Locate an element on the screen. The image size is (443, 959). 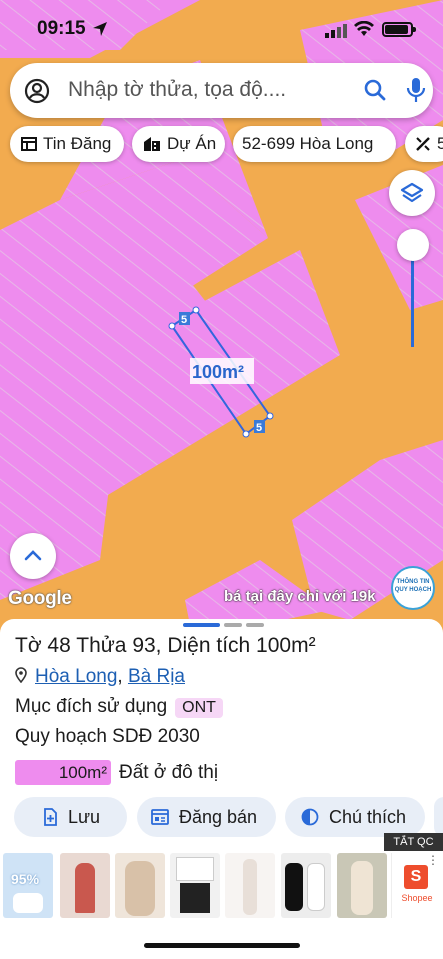
ad-banner: 95% ⋮ S Shopee is located at coordinates (221, 886).